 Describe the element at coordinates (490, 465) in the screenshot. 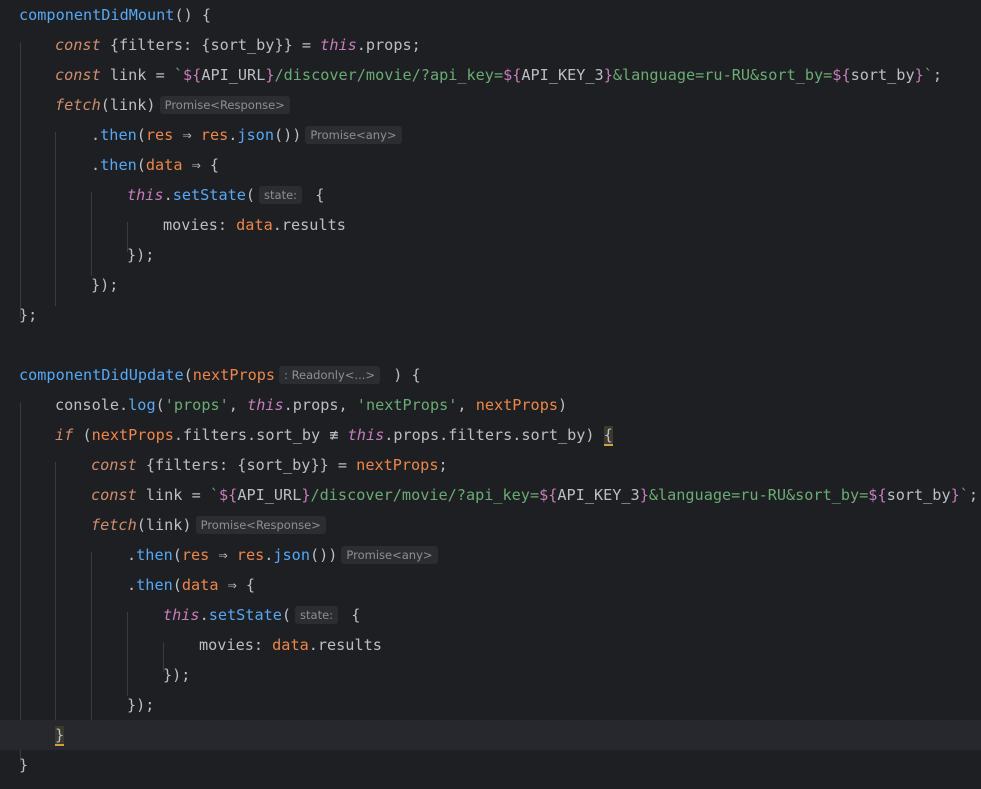

I see `code-line: const {filters: {sort_by}} = nextProps;` at that location.